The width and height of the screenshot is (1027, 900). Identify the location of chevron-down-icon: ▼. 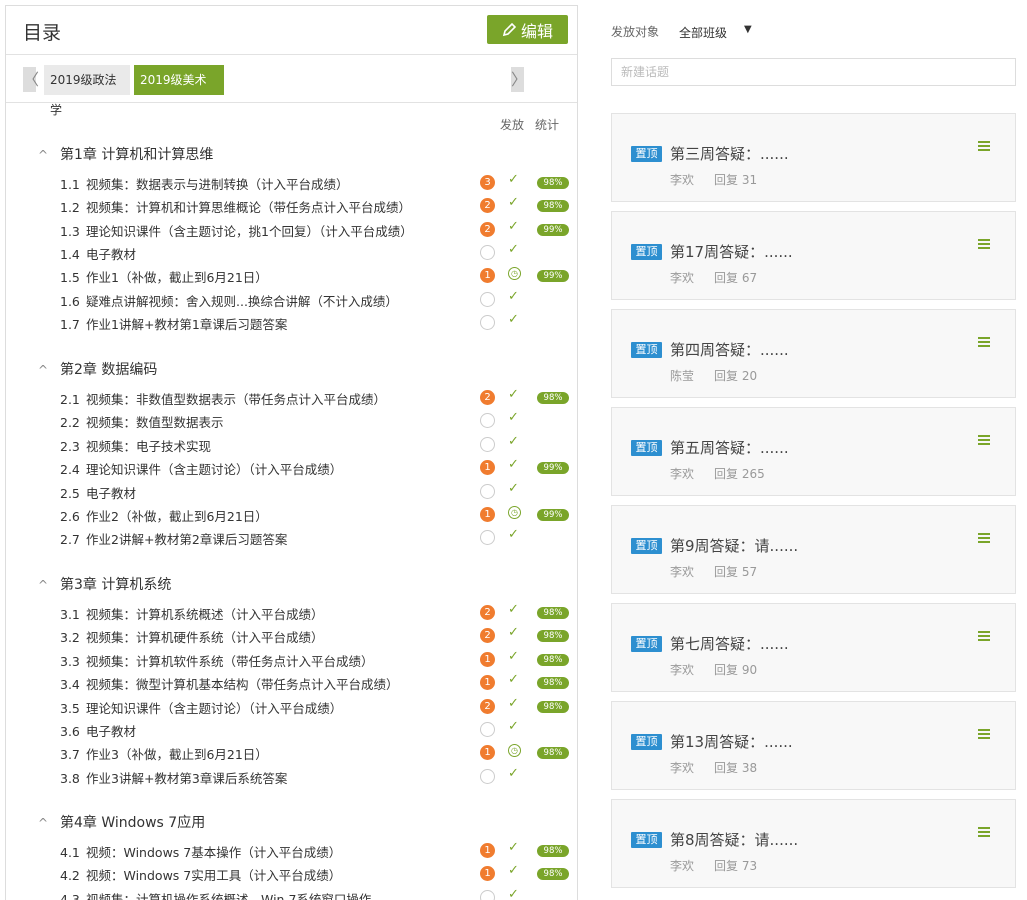
(748, 29).